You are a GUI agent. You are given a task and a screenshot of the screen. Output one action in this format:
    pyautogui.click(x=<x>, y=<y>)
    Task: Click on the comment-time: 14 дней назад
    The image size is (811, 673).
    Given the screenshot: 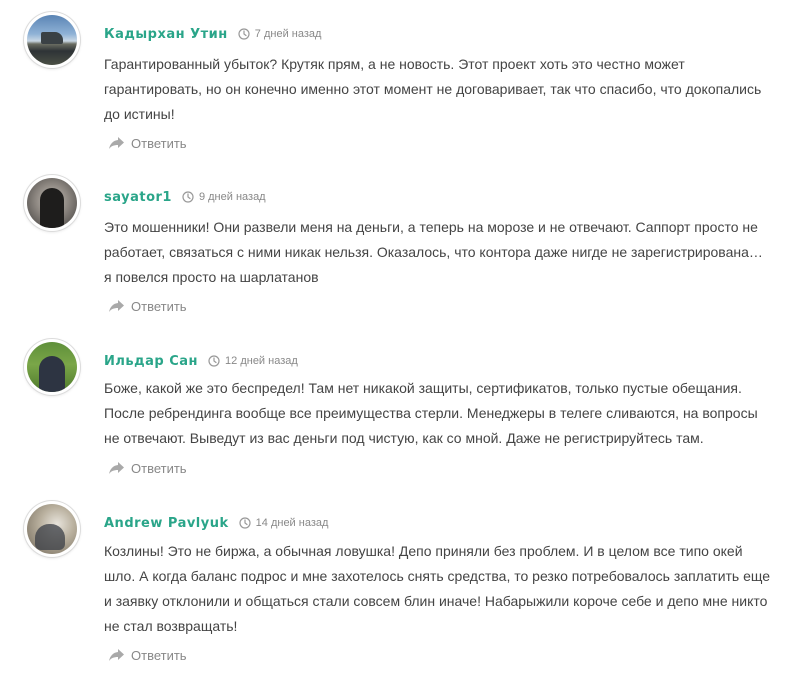 What is the action you would take?
    pyautogui.click(x=284, y=523)
    